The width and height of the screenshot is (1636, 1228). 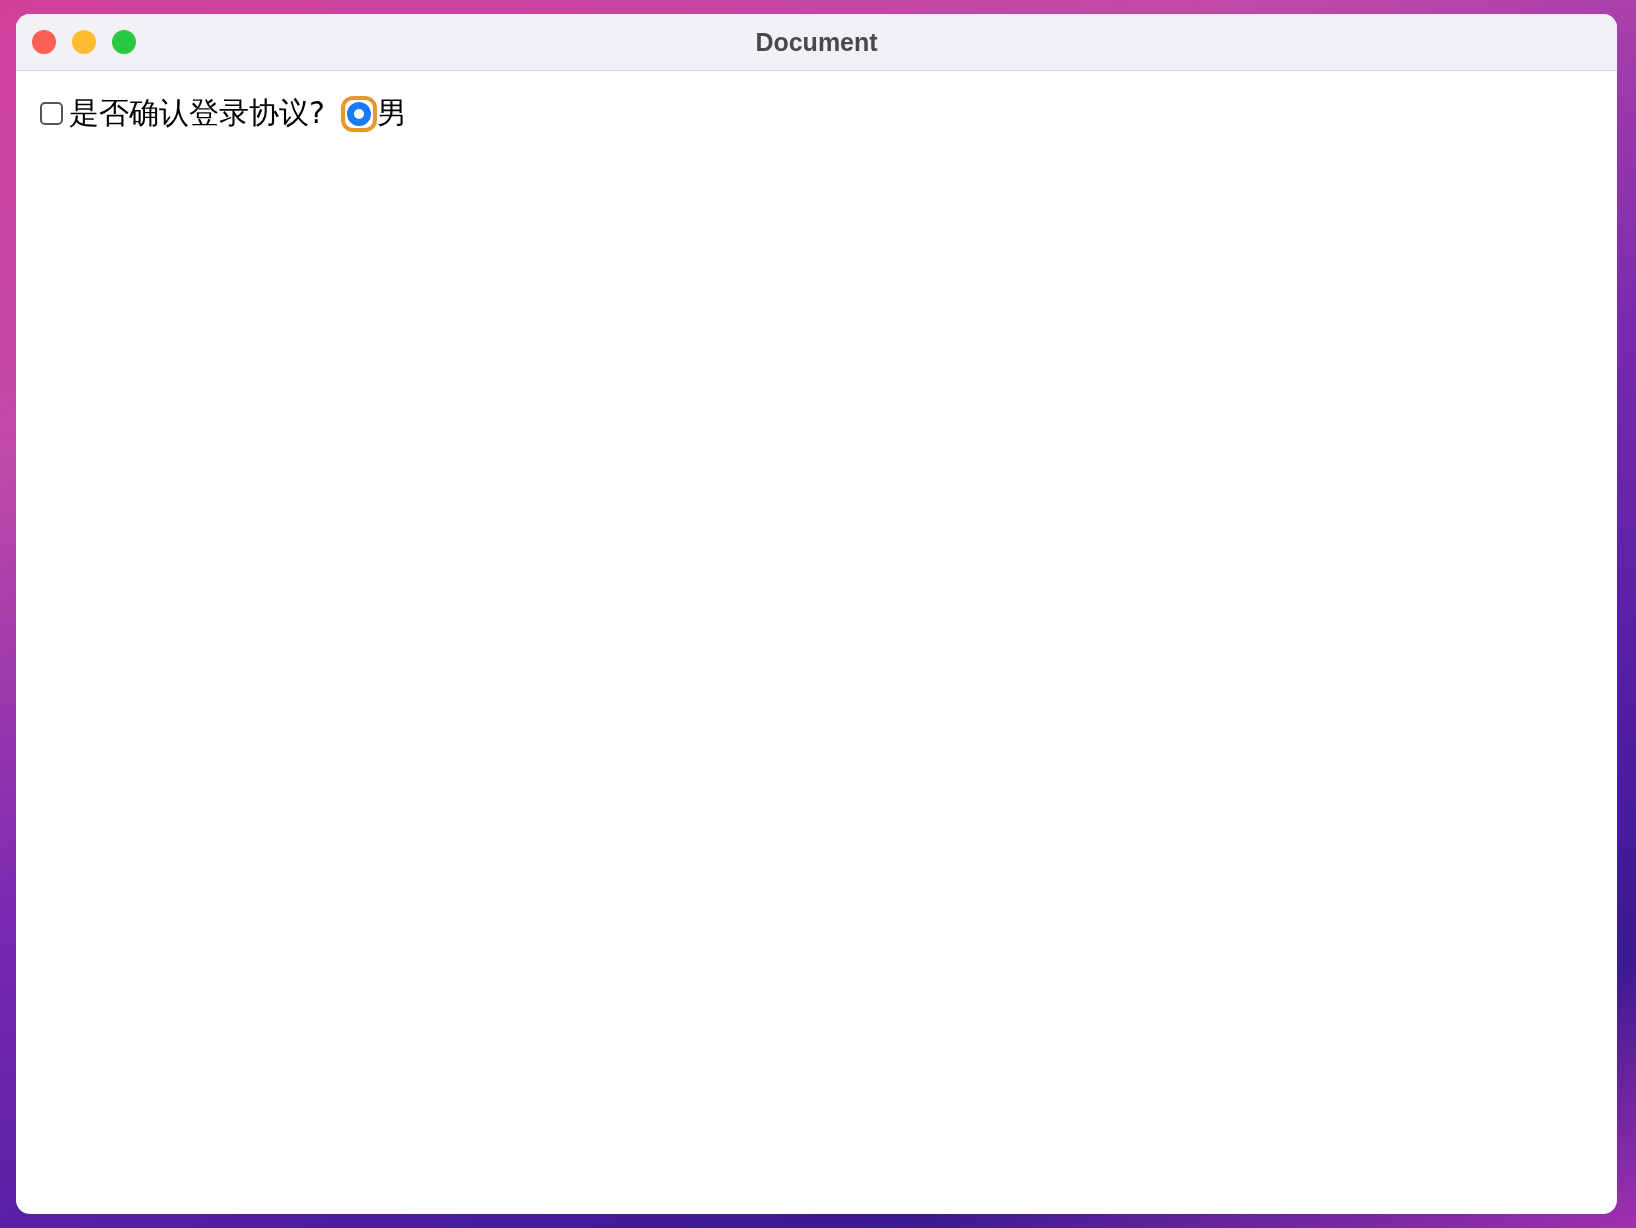 What do you see at coordinates (44, 42) in the screenshot?
I see `close-button` at bounding box center [44, 42].